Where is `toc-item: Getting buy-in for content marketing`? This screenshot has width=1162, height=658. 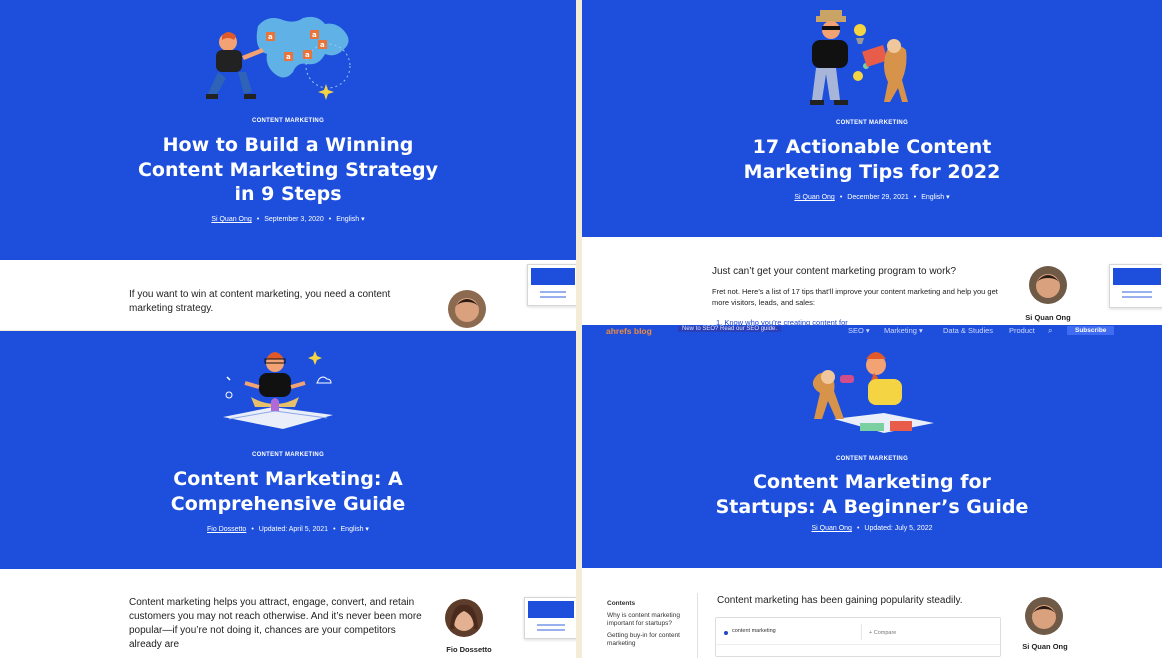
toc-item: Getting buy-in for content marketing is located at coordinates (651, 640).